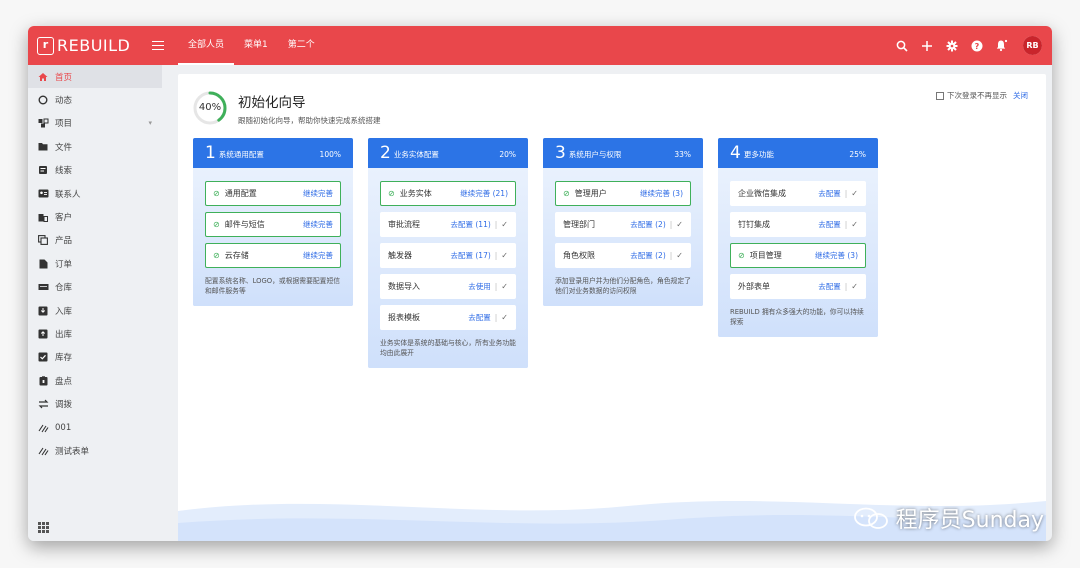 Image resolution: width=1080 pixels, height=568 pixels. What do you see at coordinates (273, 255) in the screenshot?
I see `step-item: ⊘ 云存储 继续完善` at bounding box center [273, 255].